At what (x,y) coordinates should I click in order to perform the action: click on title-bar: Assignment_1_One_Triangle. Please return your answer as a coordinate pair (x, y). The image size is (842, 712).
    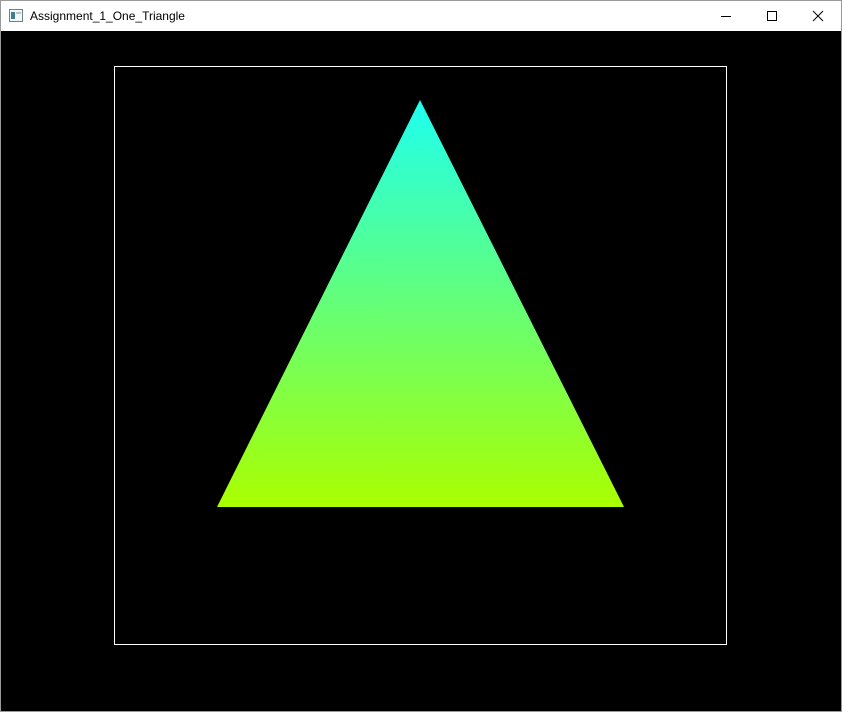
    Looking at the image, I should click on (421, 16).